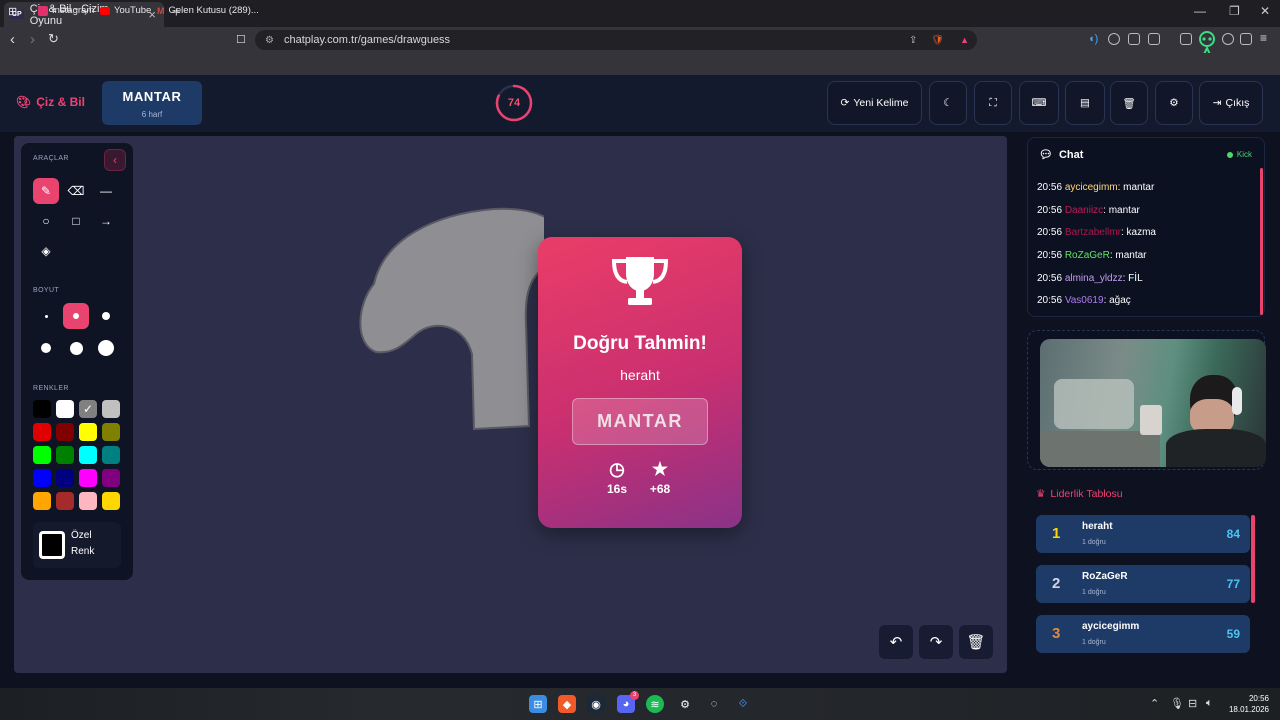 Image resolution: width=1280 pixels, height=720 pixels. What do you see at coordinates (1228, 39) in the screenshot?
I see `ai-icon` at bounding box center [1228, 39].